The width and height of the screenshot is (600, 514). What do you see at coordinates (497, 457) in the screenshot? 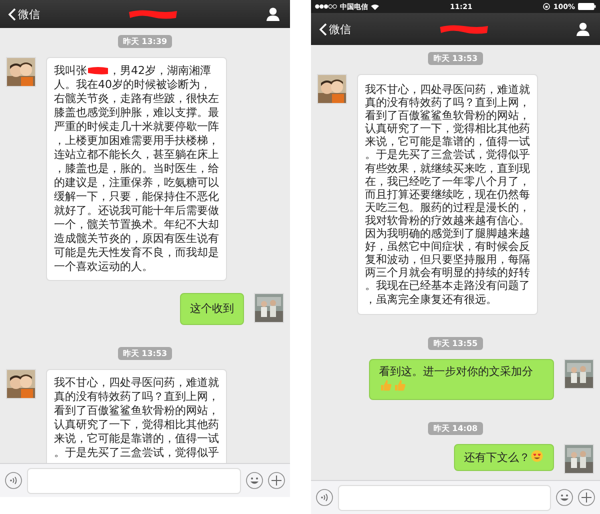
I see `message-text: 还有下文么？` at bounding box center [497, 457].